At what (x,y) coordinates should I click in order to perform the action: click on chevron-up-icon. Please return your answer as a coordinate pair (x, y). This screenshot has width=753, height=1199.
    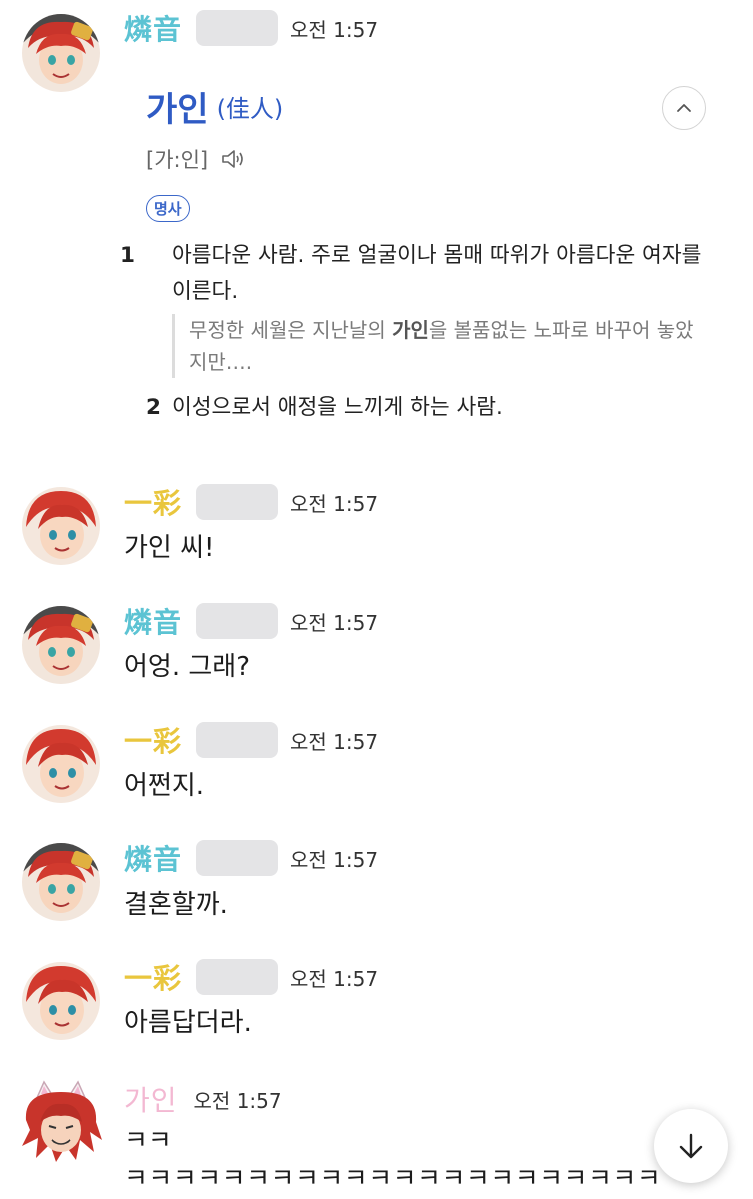
    Looking at the image, I should click on (684, 108).